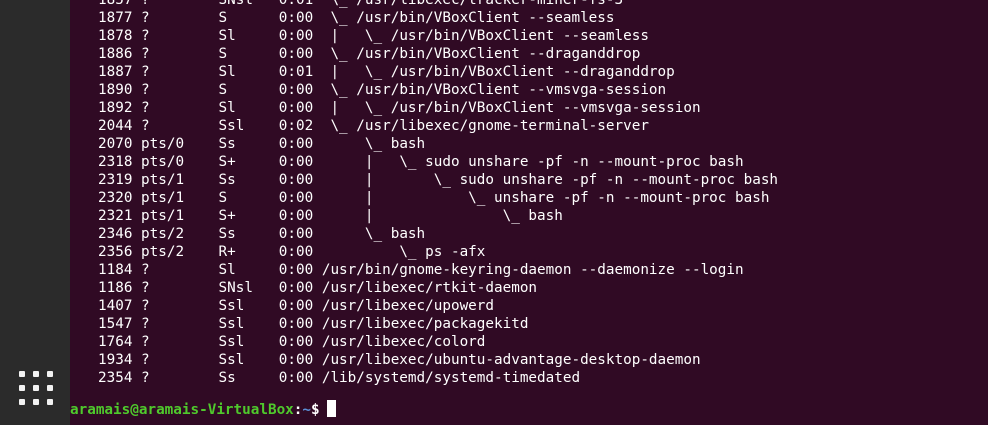 The height and width of the screenshot is (425, 988). I want to click on process-tty: pts/2, so click(163, 252).